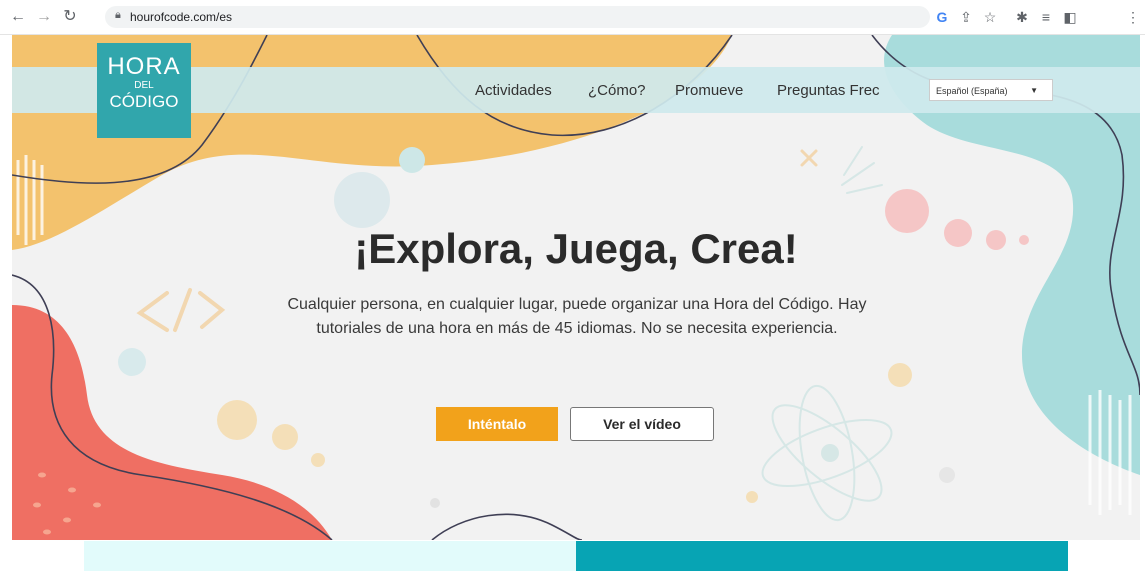 The image size is (1145, 571). What do you see at coordinates (617, 91) in the screenshot?
I see `nav-link-como: ¿Cómo?` at bounding box center [617, 91].